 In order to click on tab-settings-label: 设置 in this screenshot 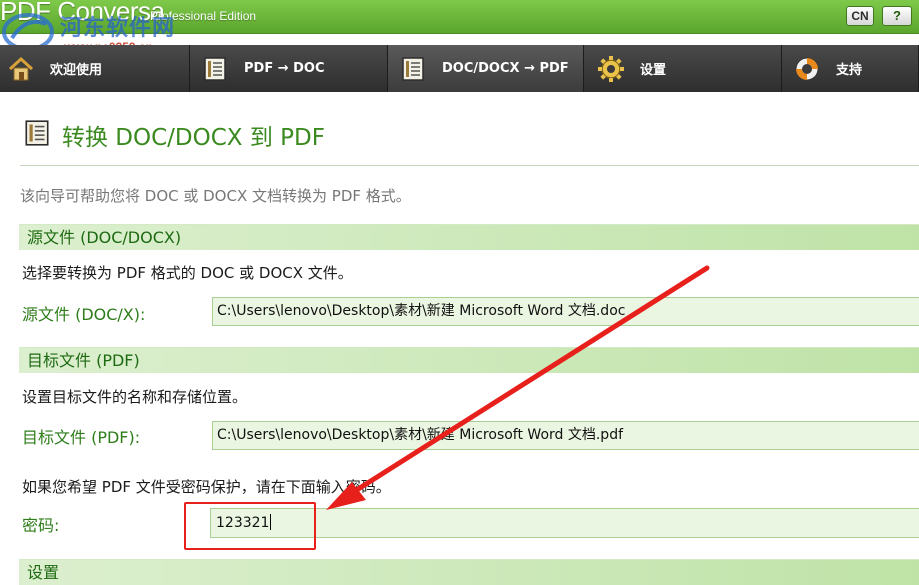, I will do `click(653, 70)`.